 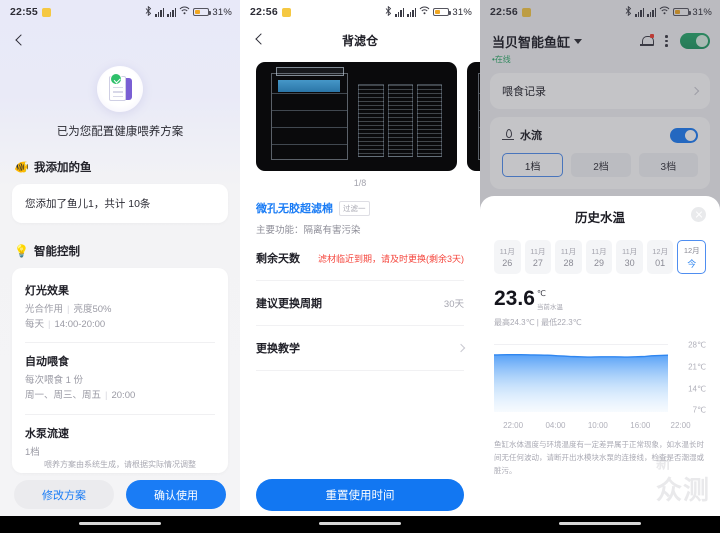 What do you see at coordinates (120, 167) in the screenshot?
I see `section-header-fish: 🐠 我添加的鱼` at bounding box center [120, 167].